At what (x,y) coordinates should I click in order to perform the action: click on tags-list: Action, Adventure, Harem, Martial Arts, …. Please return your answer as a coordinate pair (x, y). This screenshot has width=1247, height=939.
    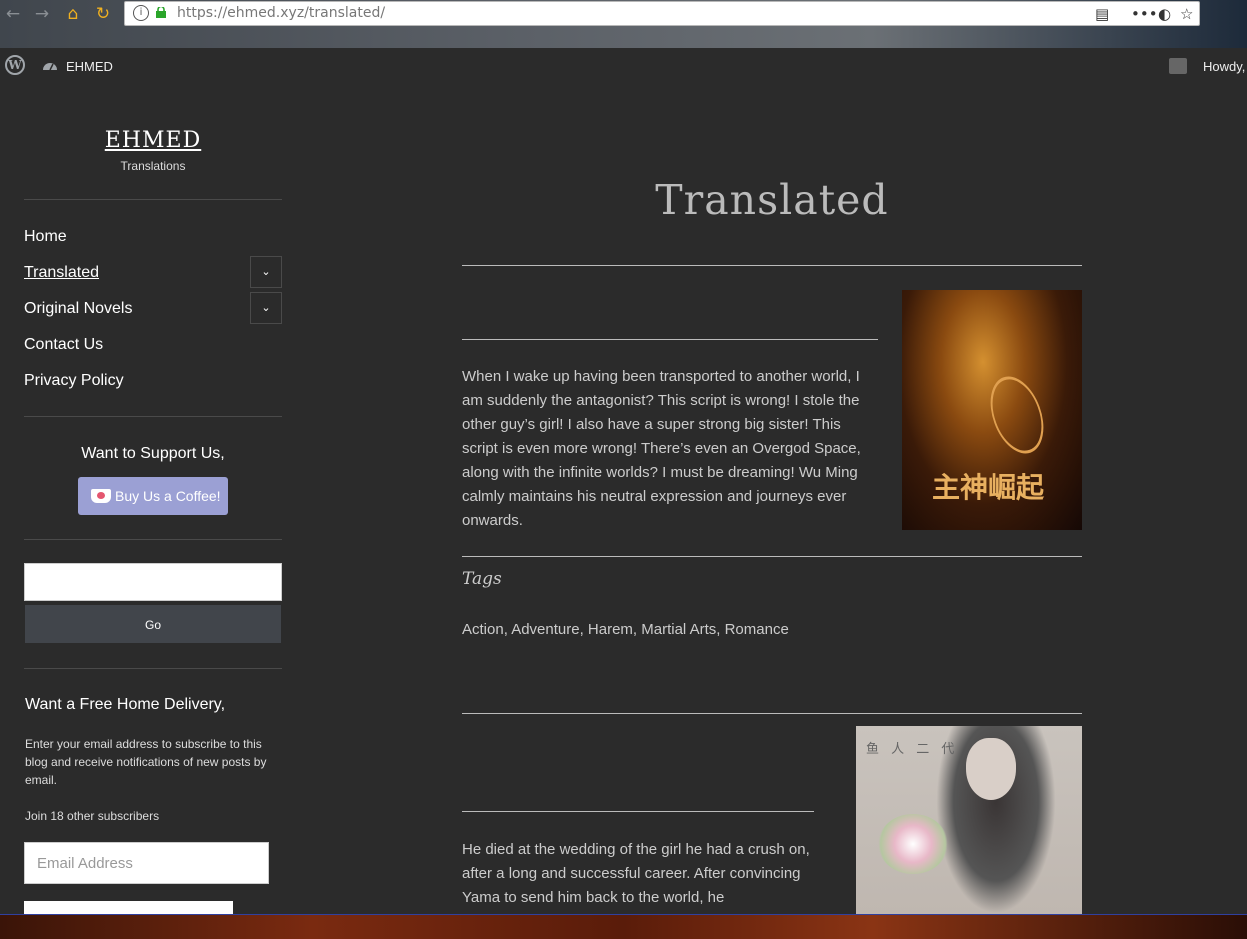
    Looking at the image, I should click on (625, 629).